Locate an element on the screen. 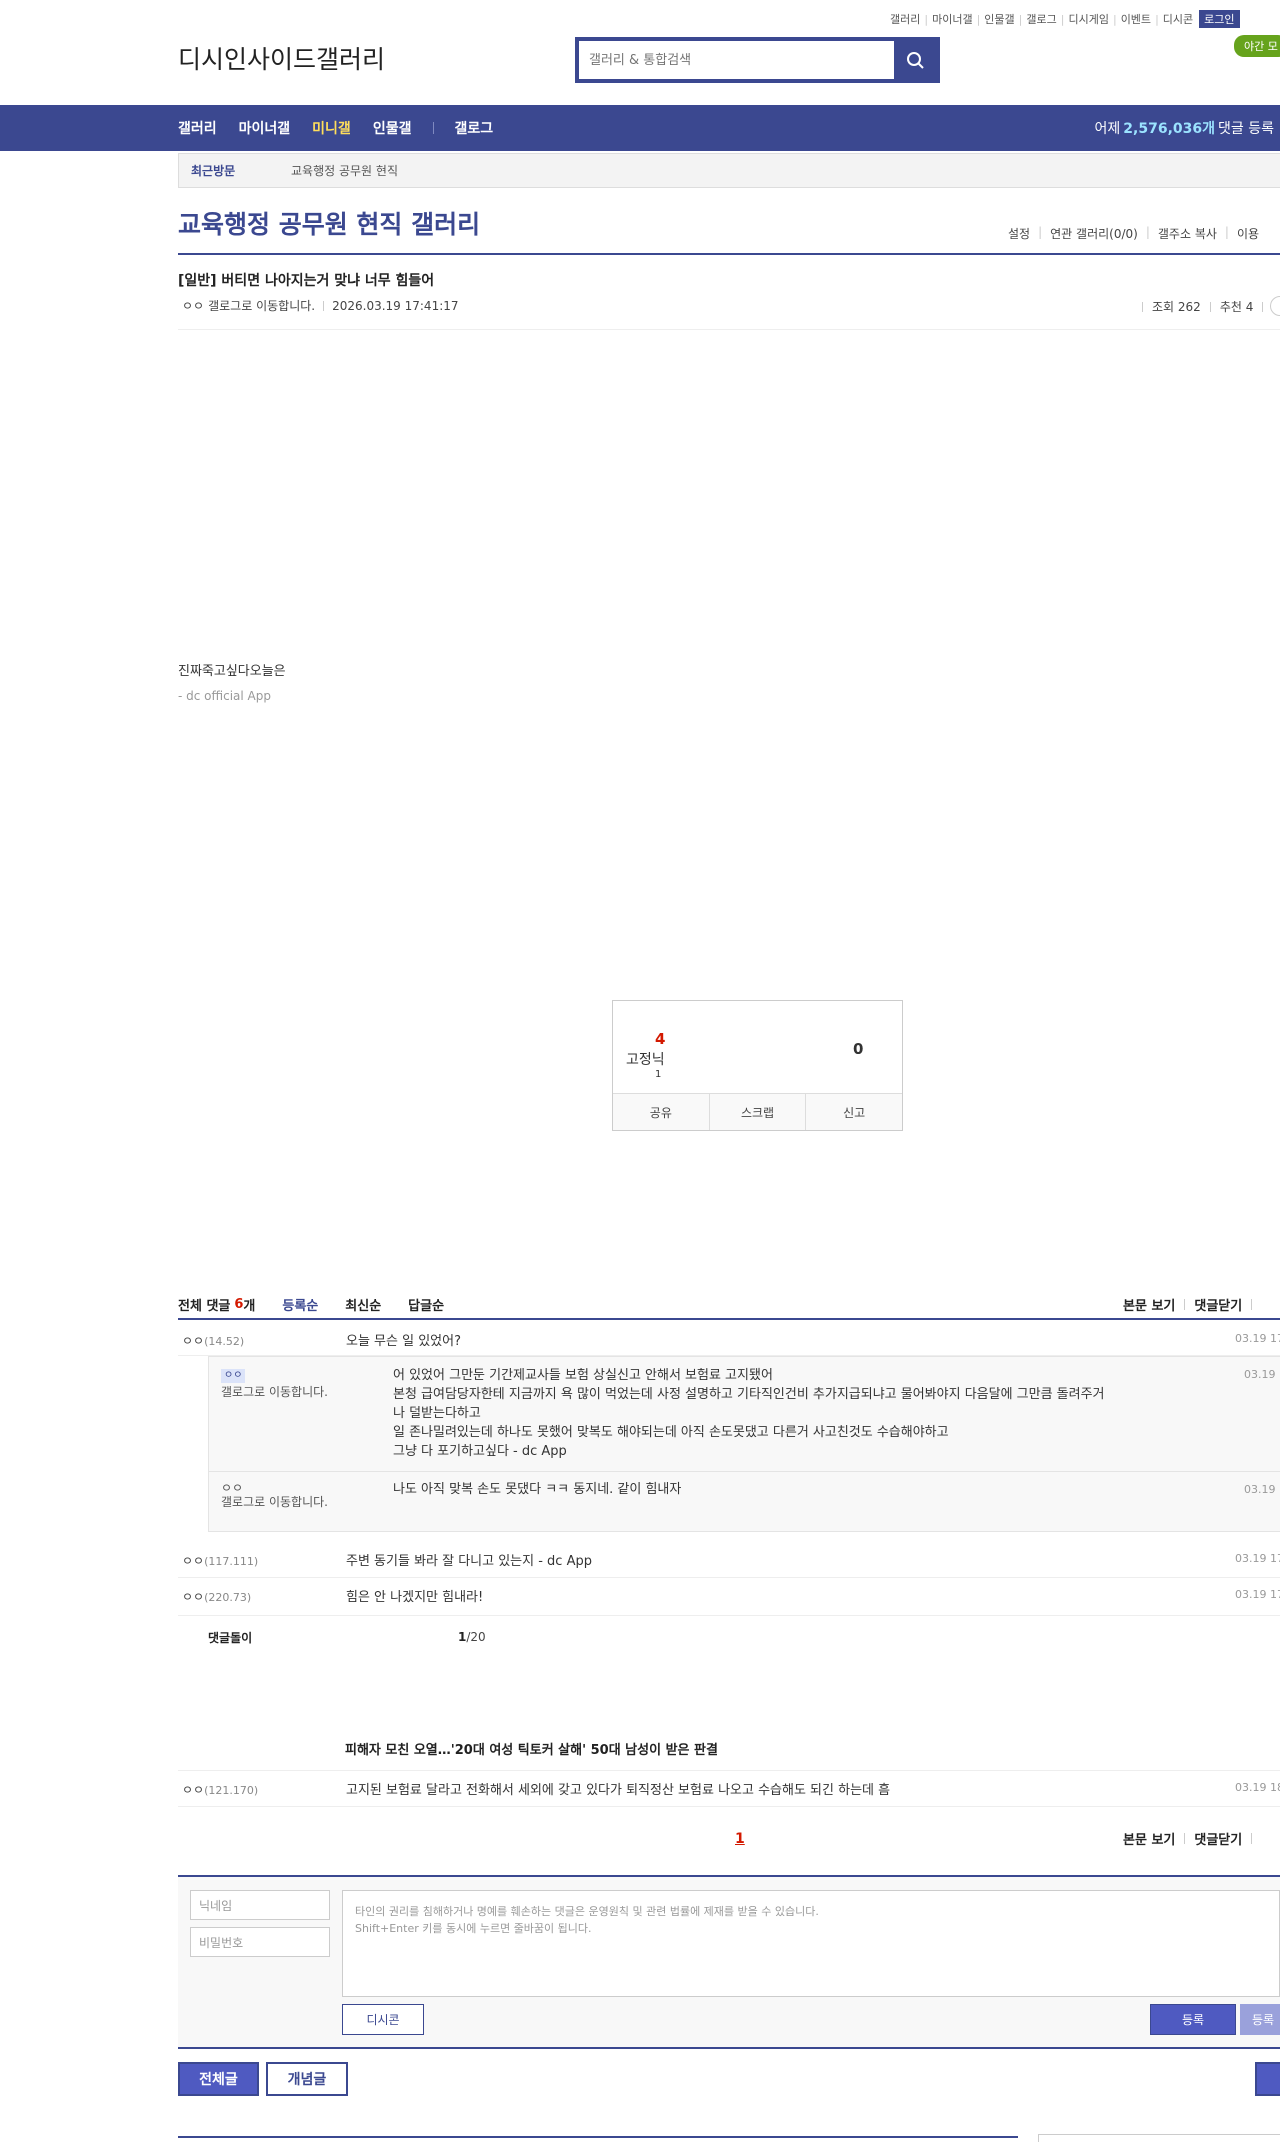 The height and width of the screenshot is (2142, 1280). nav-mini: 미니갤 is located at coordinates (331, 128).